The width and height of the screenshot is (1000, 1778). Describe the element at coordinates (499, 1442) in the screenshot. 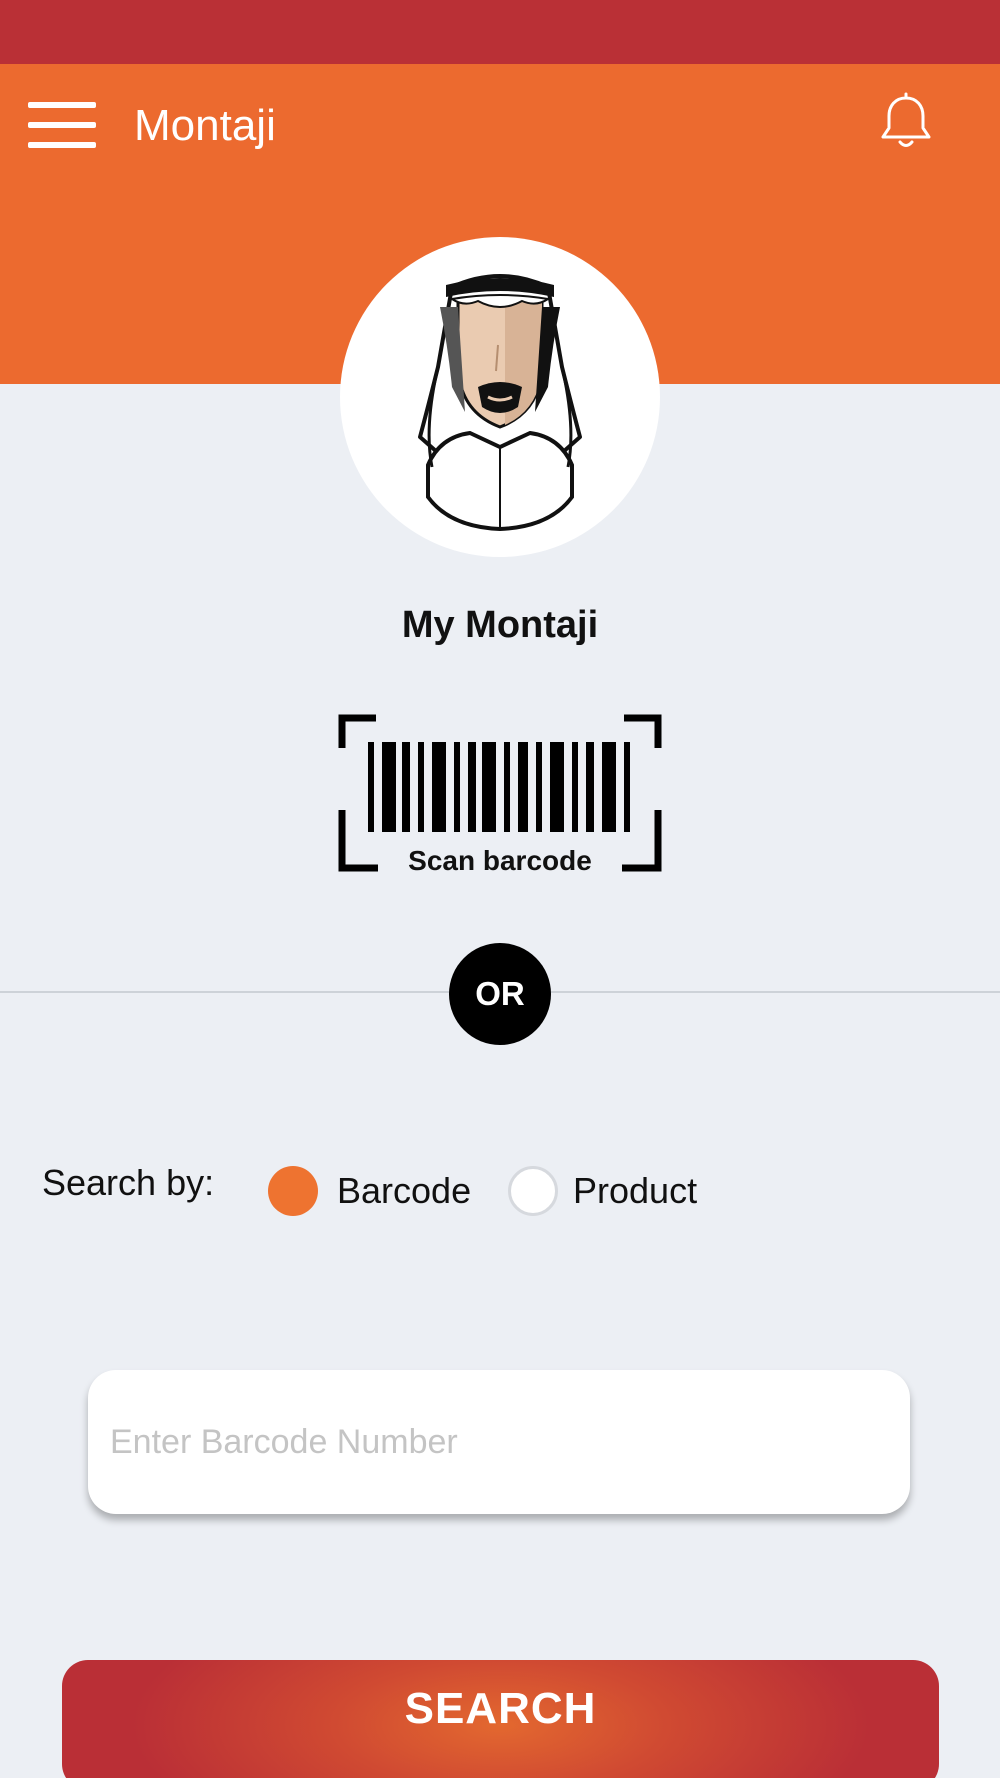

I see `barcode-number-input` at that location.